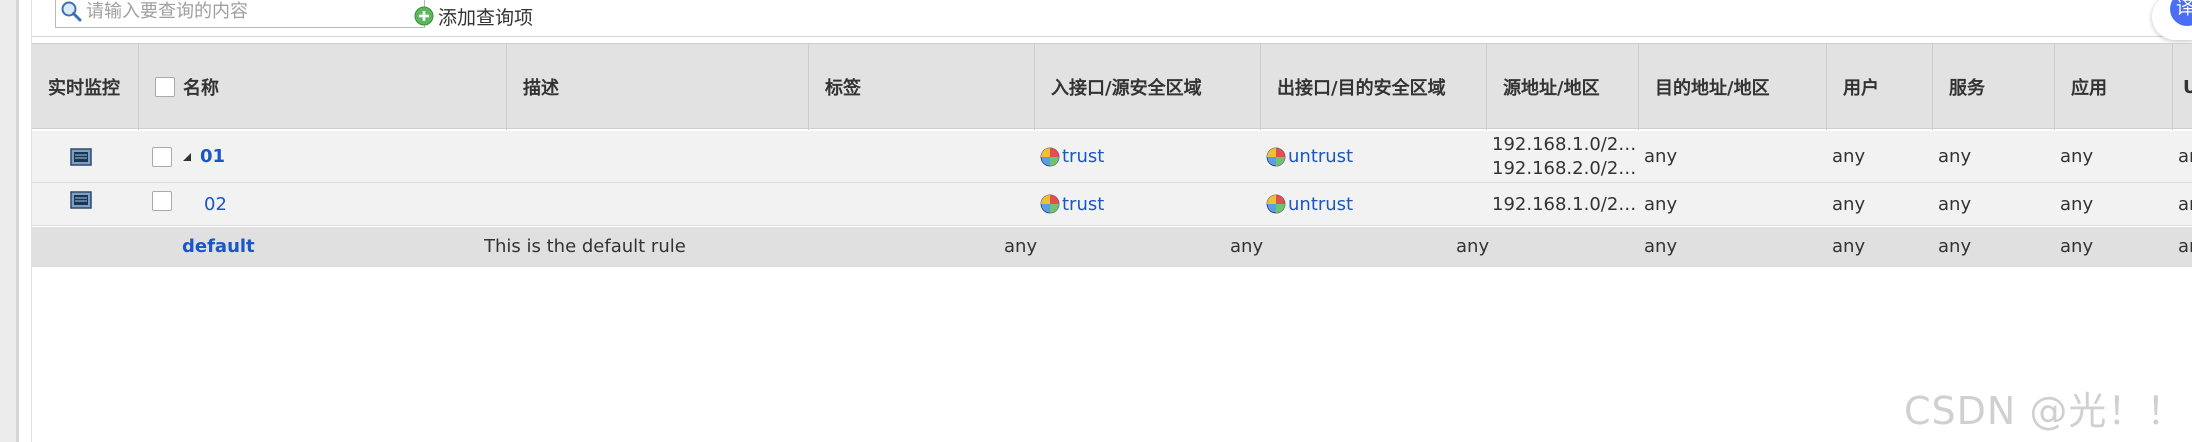  I want to click on column-header-user: 用户, so click(1879, 87).